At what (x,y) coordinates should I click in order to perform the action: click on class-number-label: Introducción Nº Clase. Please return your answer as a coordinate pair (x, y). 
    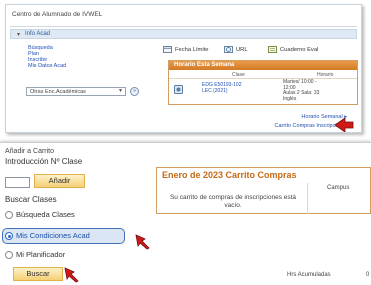
    Looking at the image, I should click on (44, 161).